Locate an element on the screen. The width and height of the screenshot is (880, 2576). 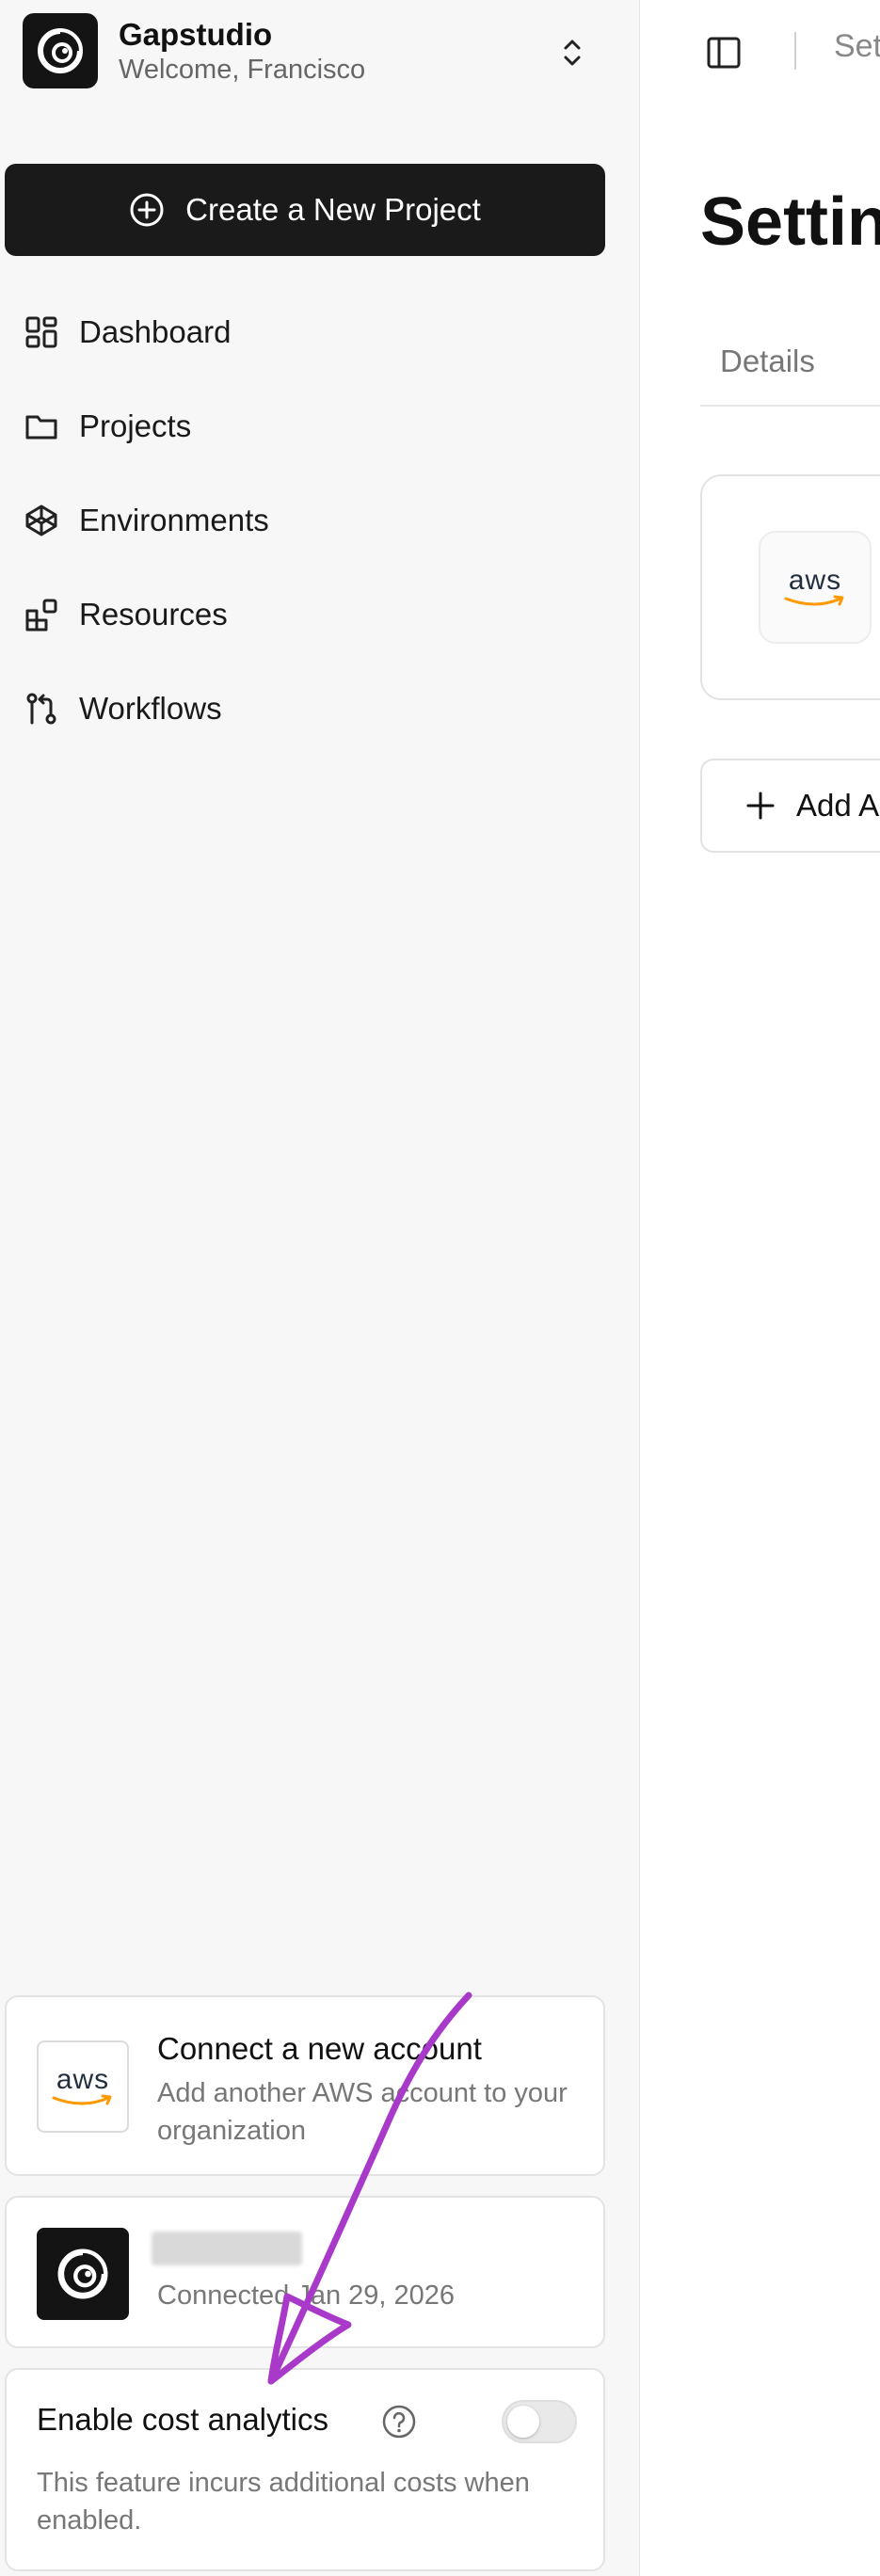
create-project-label: Create a New Project is located at coordinates (333, 209).